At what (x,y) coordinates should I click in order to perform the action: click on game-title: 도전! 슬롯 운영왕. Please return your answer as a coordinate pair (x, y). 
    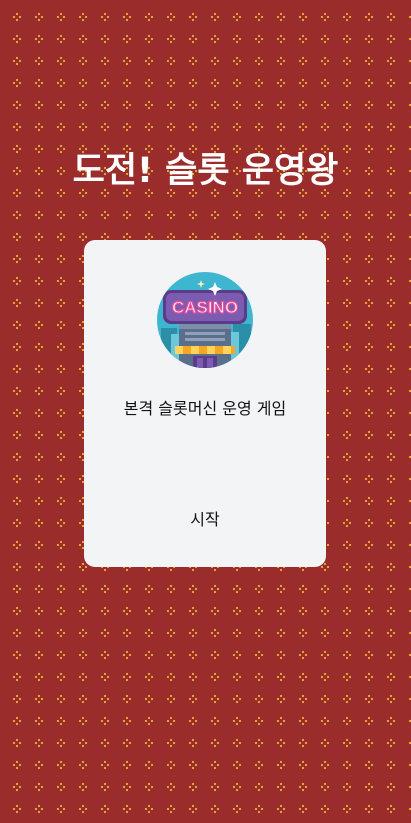
    Looking at the image, I should click on (205, 171).